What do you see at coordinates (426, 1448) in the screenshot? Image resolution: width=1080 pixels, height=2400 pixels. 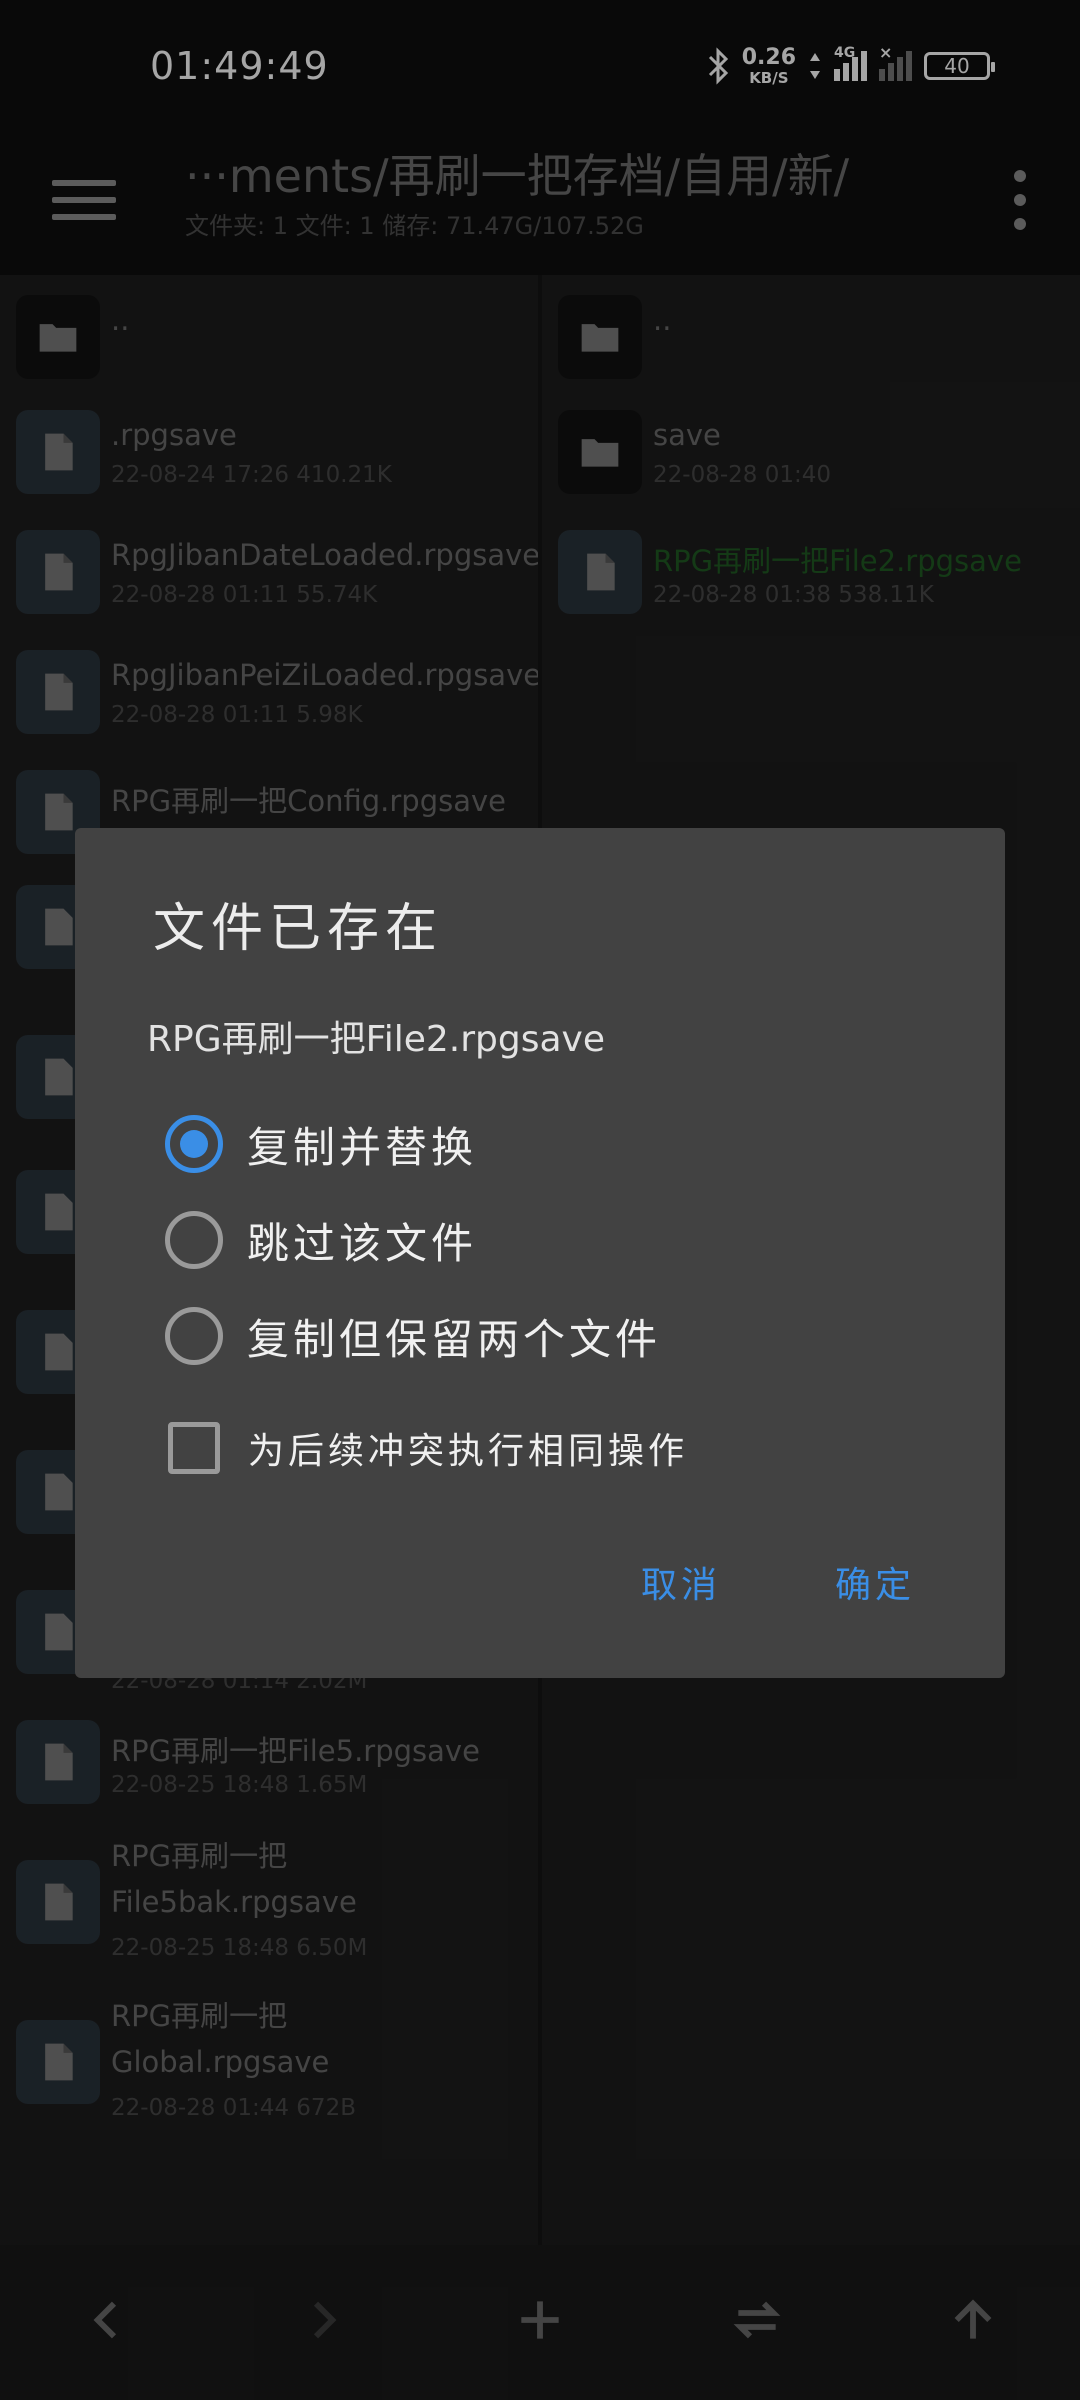 I see `apply-to-all-checkbox-row: 为后续冲突执行相同操作` at bounding box center [426, 1448].